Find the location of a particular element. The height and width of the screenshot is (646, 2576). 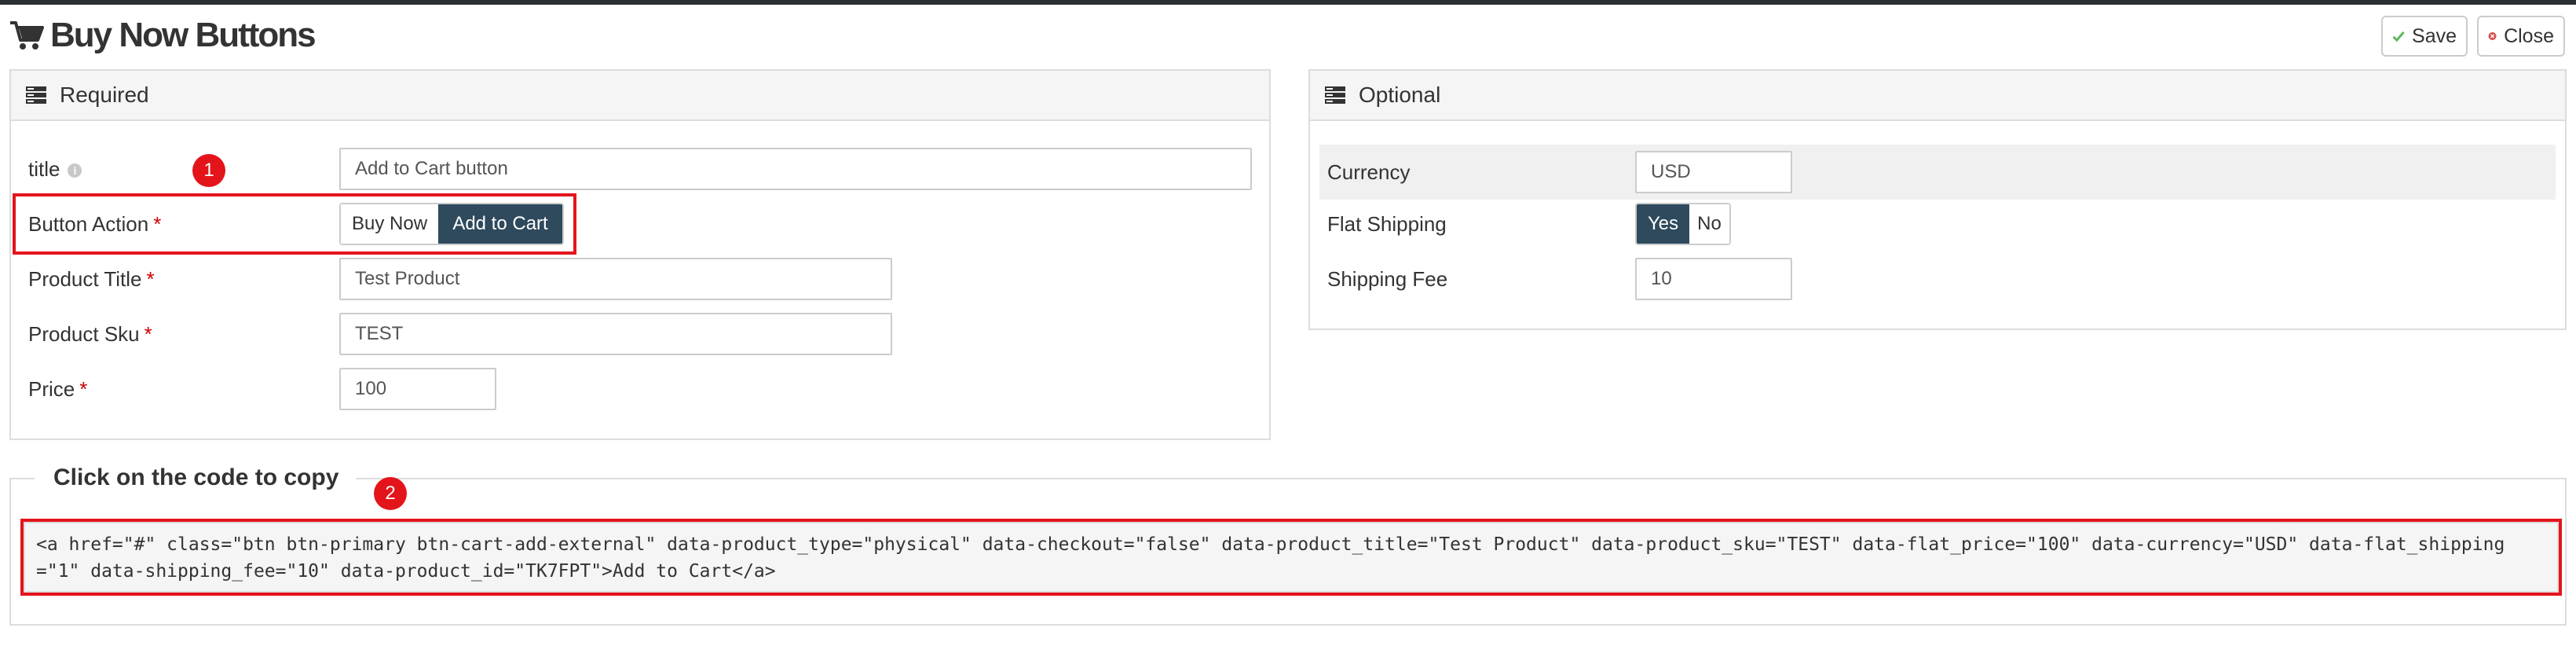

product-title-label: Product Title * is located at coordinates (91, 279).